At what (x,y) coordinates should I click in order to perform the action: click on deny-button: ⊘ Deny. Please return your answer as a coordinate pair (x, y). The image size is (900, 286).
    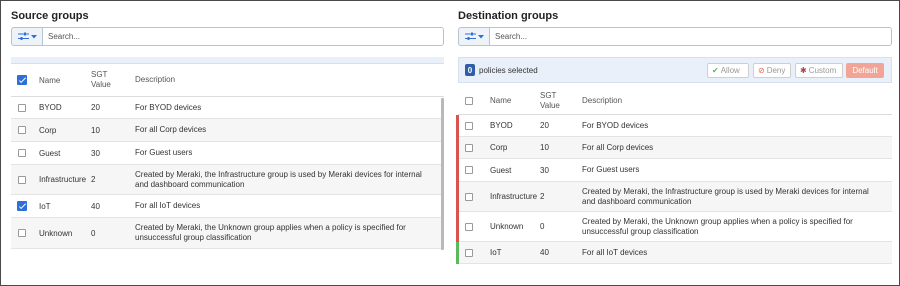
    Looking at the image, I should click on (772, 70).